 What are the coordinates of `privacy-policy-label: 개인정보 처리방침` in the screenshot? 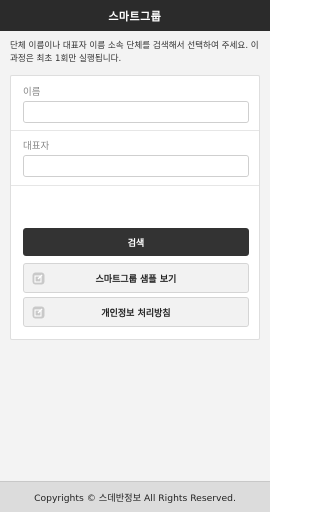 It's located at (136, 313).